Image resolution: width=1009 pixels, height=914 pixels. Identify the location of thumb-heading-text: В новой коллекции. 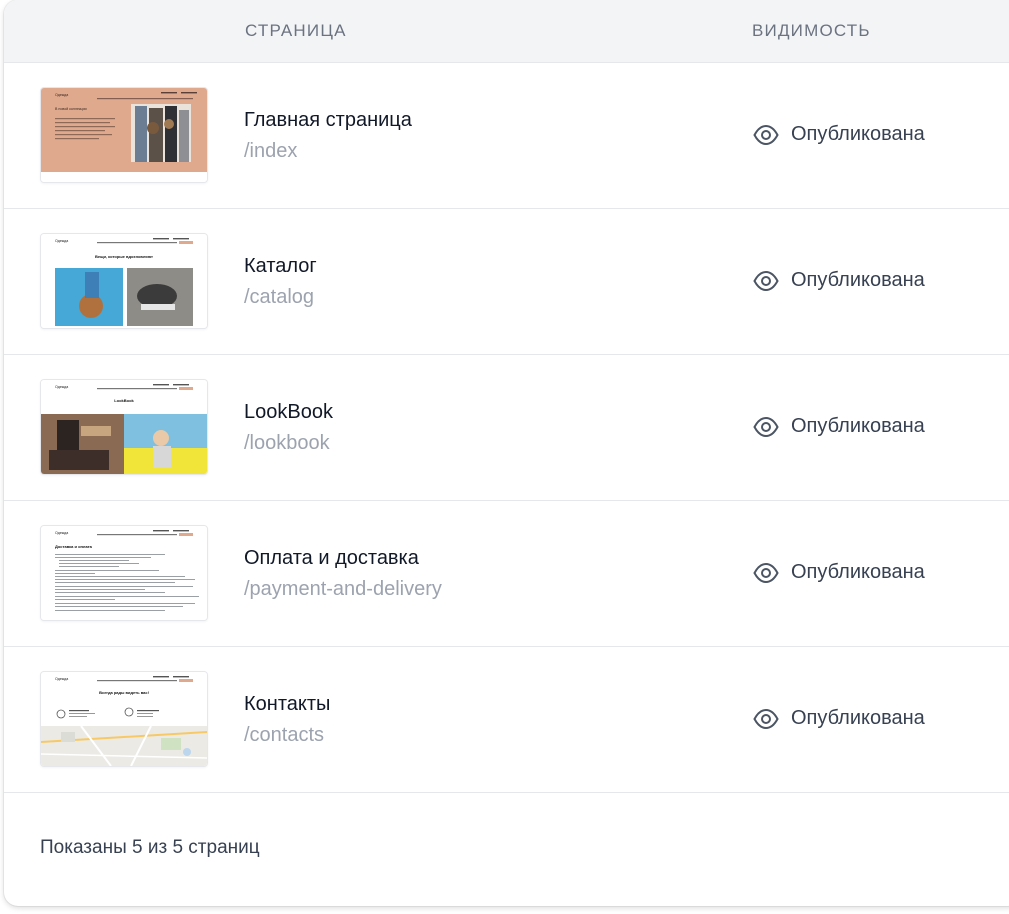
(71, 109).